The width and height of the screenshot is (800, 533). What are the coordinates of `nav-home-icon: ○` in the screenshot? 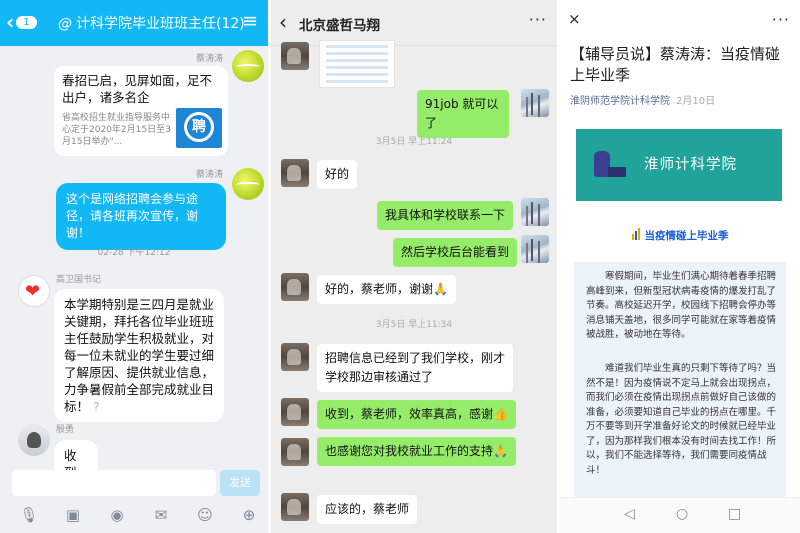 It's located at (682, 514).